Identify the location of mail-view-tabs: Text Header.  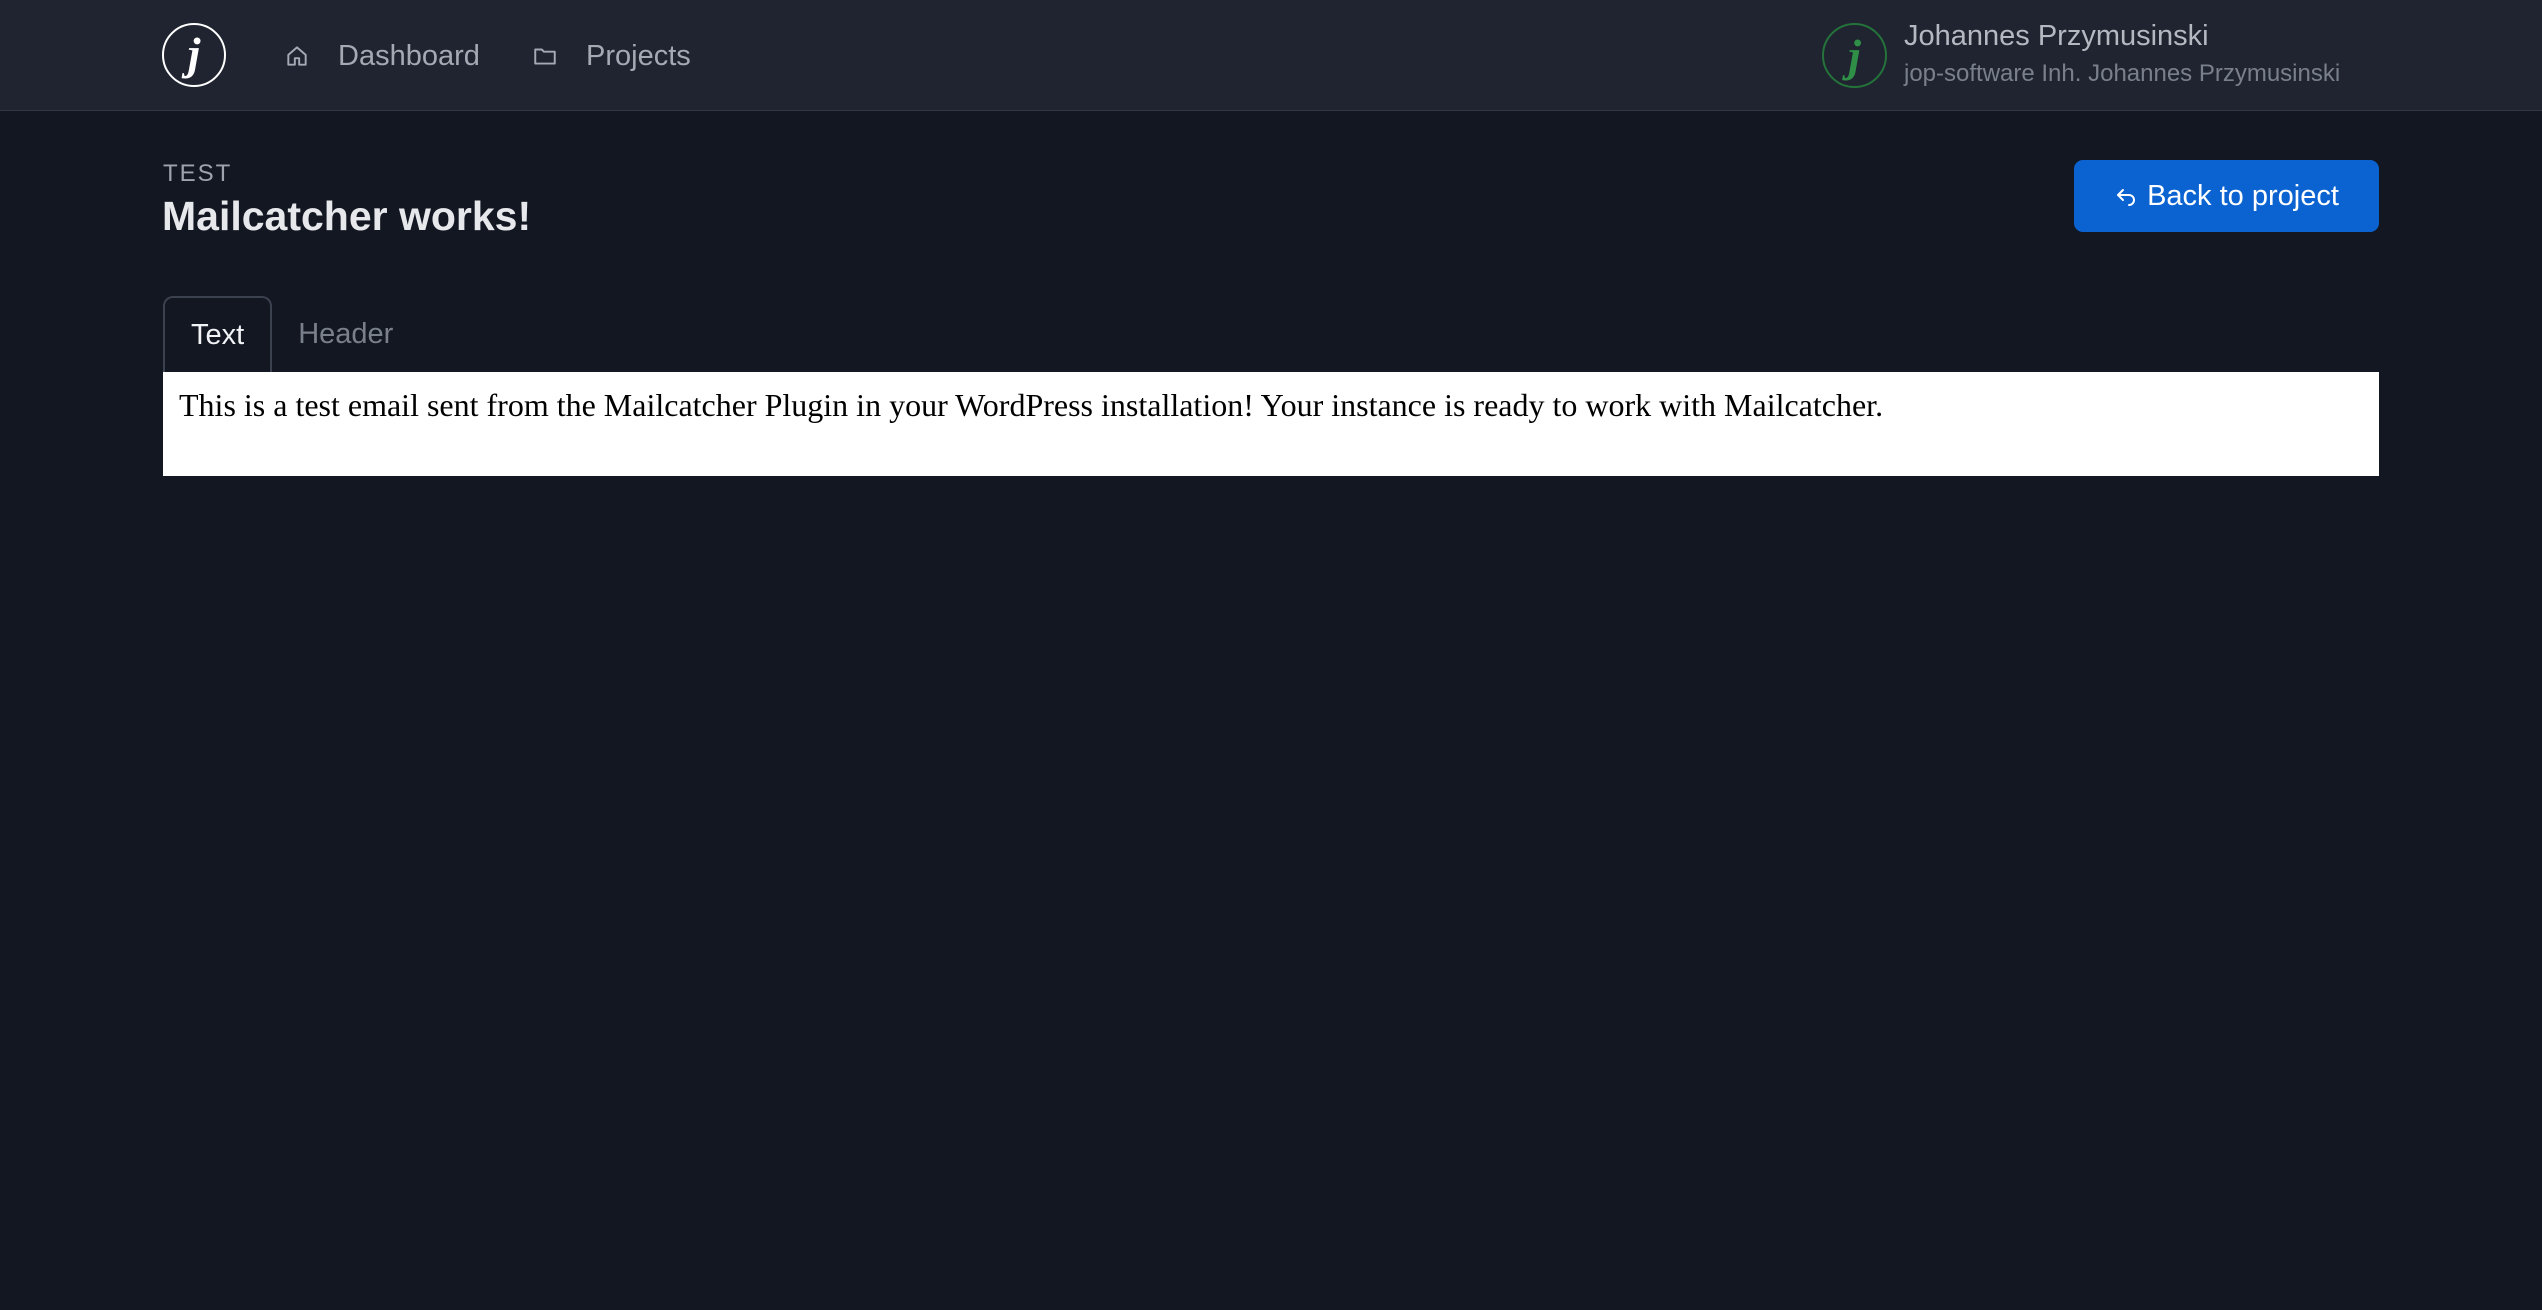
(291, 334).